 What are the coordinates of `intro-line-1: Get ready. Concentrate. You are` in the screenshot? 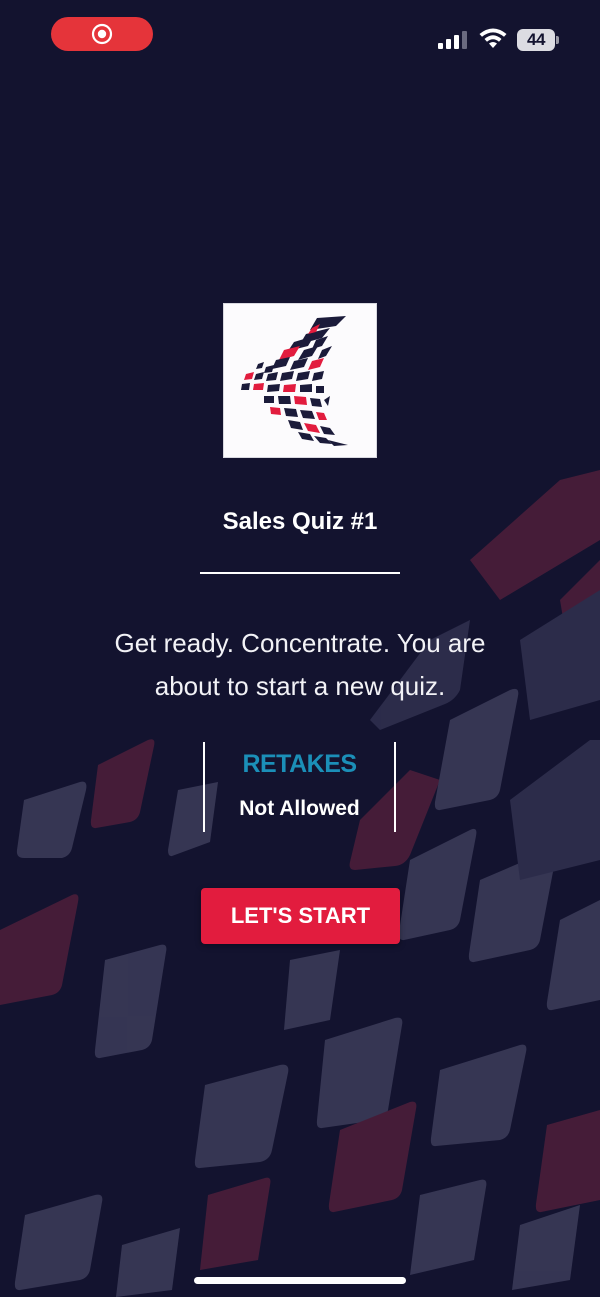 It's located at (300, 643).